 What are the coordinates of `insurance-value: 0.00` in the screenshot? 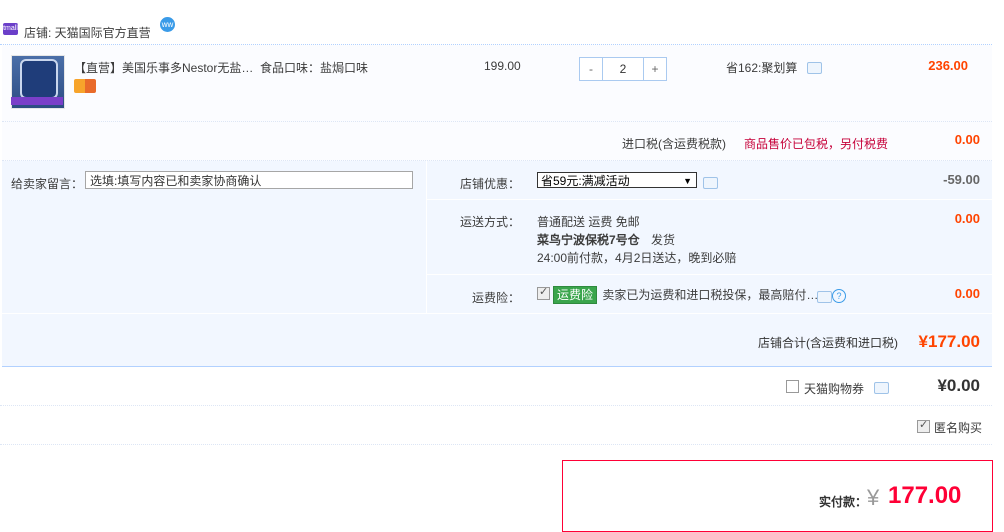 It's located at (967, 293).